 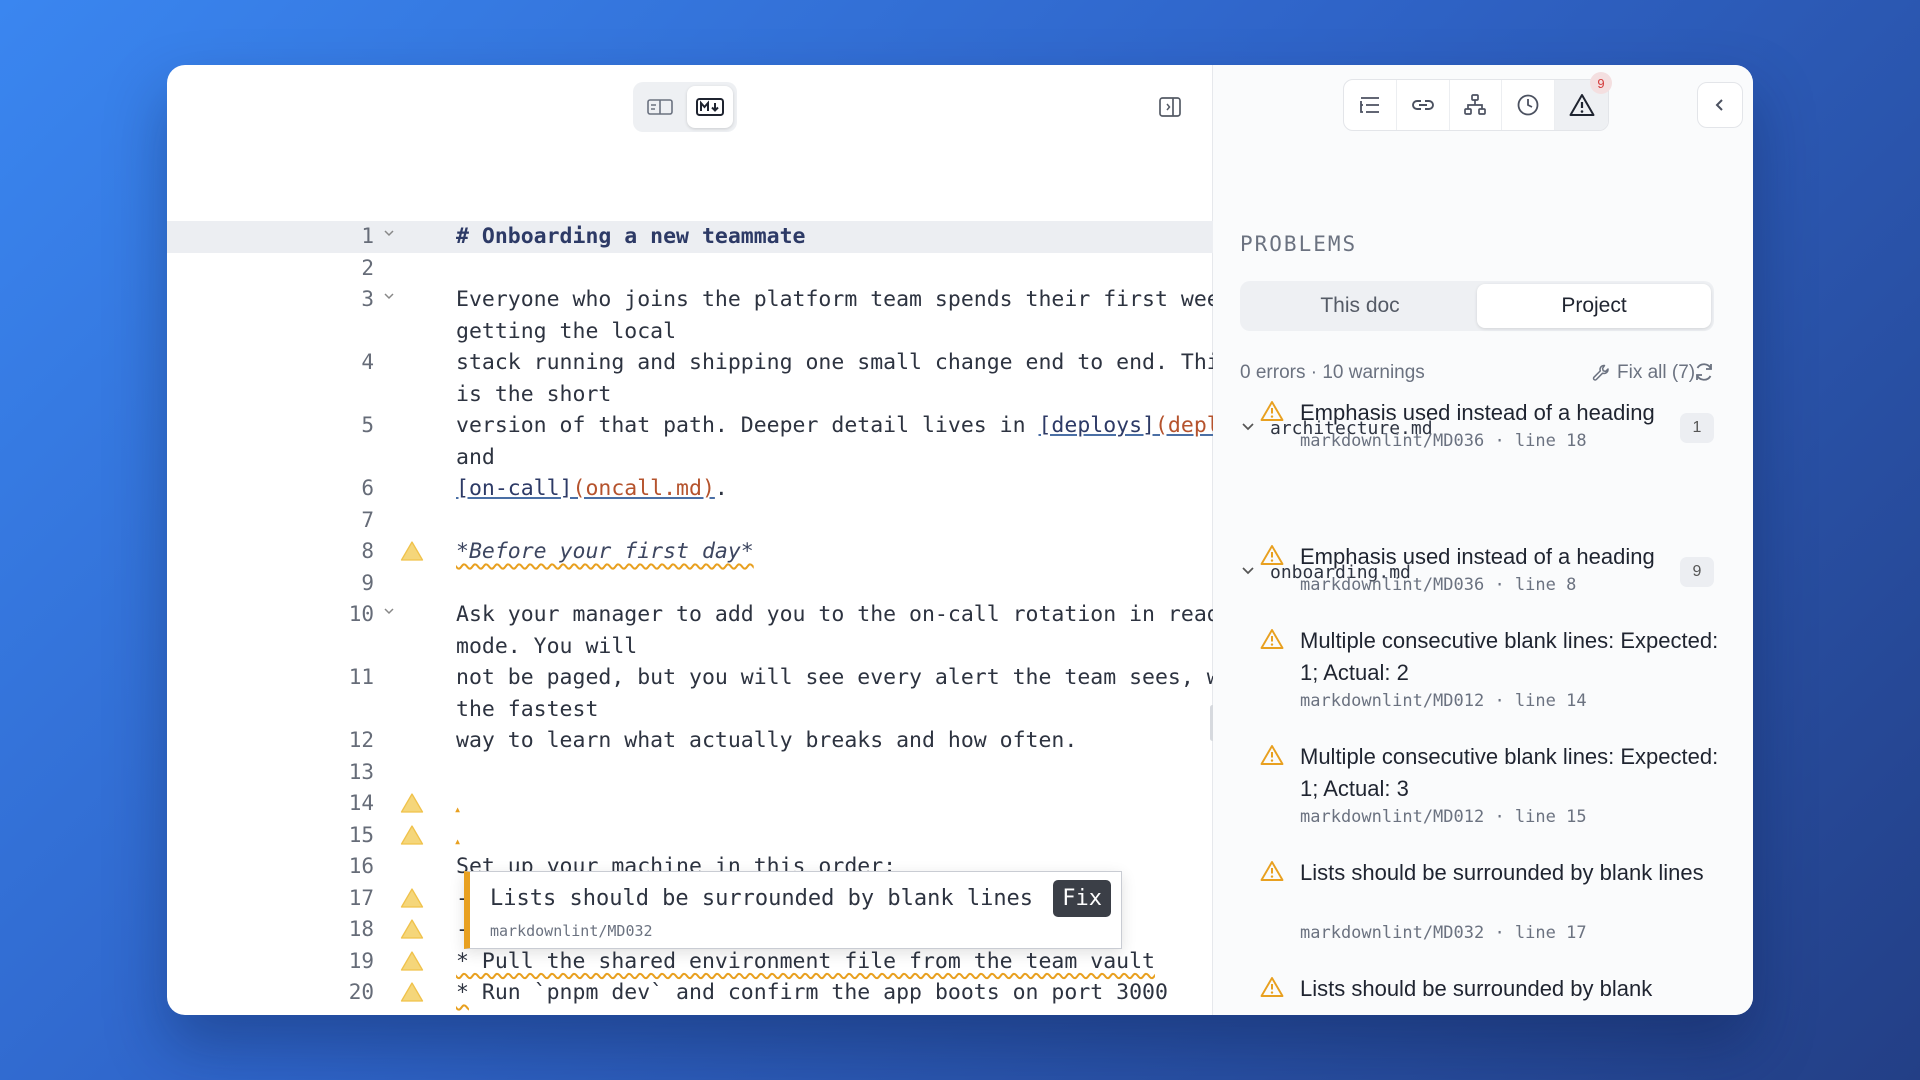 What do you see at coordinates (690, 773) in the screenshot?
I see `code-line: 13` at bounding box center [690, 773].